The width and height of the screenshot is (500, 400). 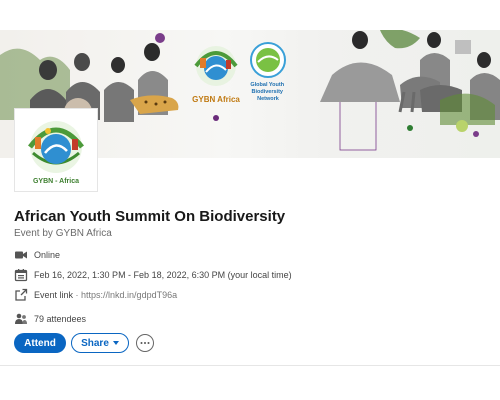 I want to click on caret-down-icon, so click(x=115, y=343).